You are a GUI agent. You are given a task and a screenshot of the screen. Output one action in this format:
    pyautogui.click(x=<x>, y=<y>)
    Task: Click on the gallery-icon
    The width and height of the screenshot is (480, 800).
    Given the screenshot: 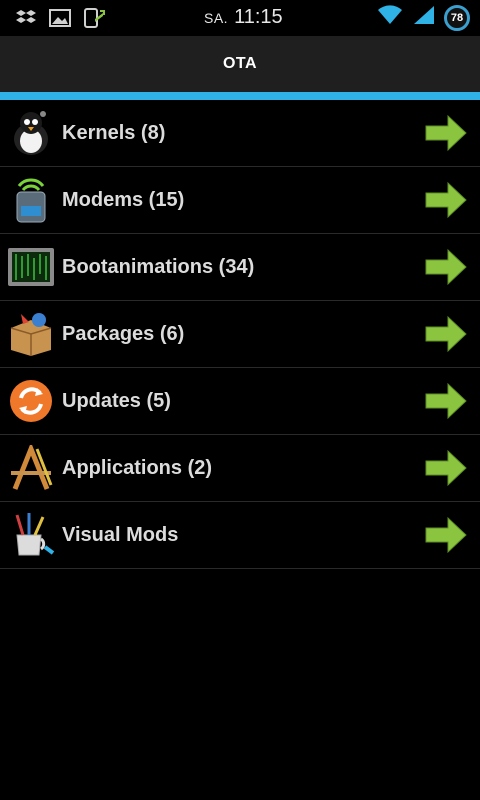 What is the action you would take?
    pyautogui.click(x=60, y=18)
    